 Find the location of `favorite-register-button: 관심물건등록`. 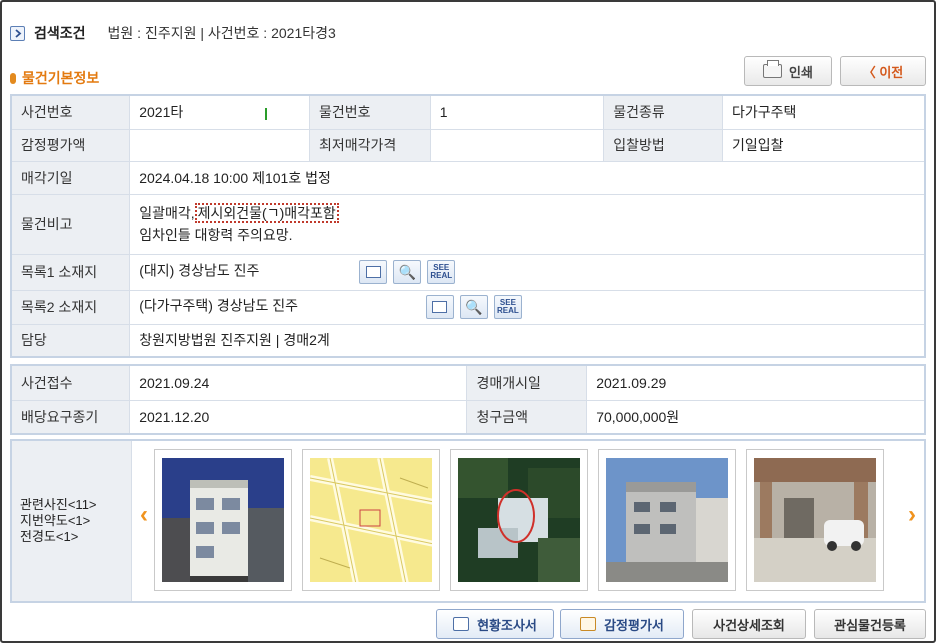

favorite-register-button: 관심물건등록 is located at coordinates (870, 624).